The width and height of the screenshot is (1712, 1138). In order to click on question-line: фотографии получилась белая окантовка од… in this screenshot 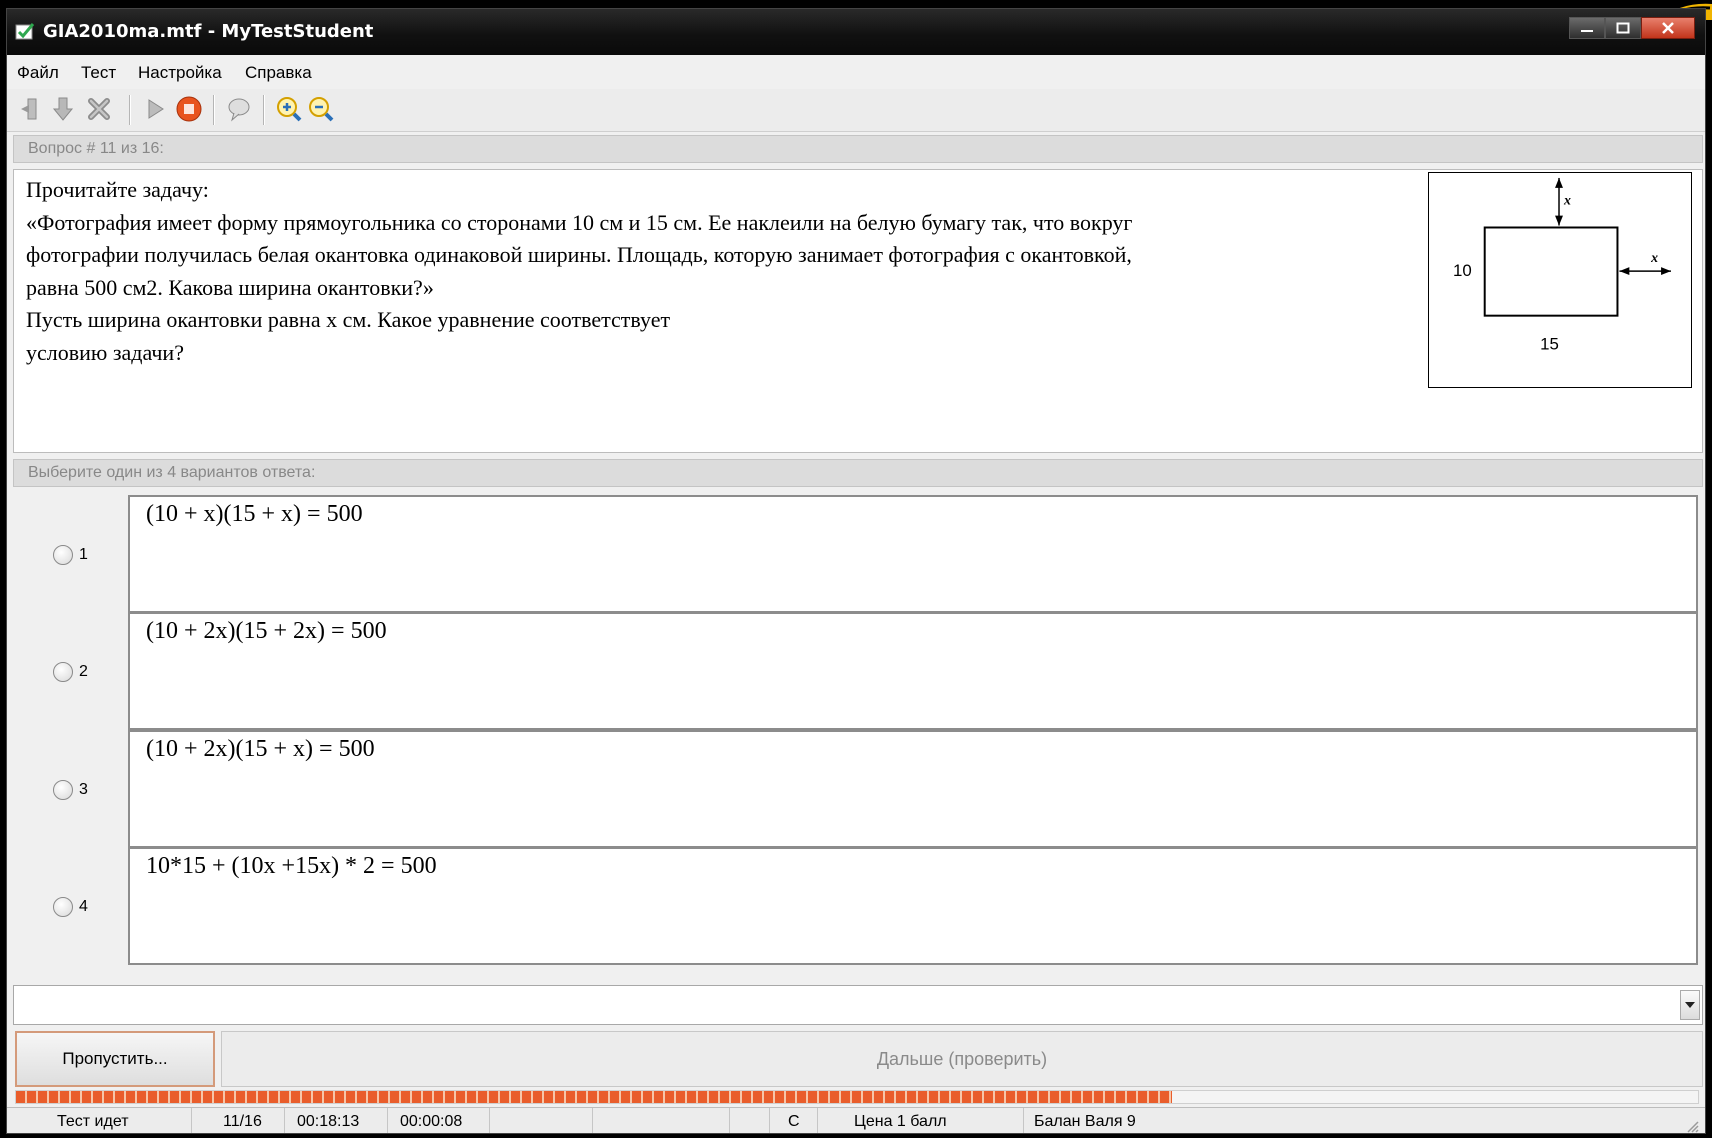, I will do `click(579, 254)`.